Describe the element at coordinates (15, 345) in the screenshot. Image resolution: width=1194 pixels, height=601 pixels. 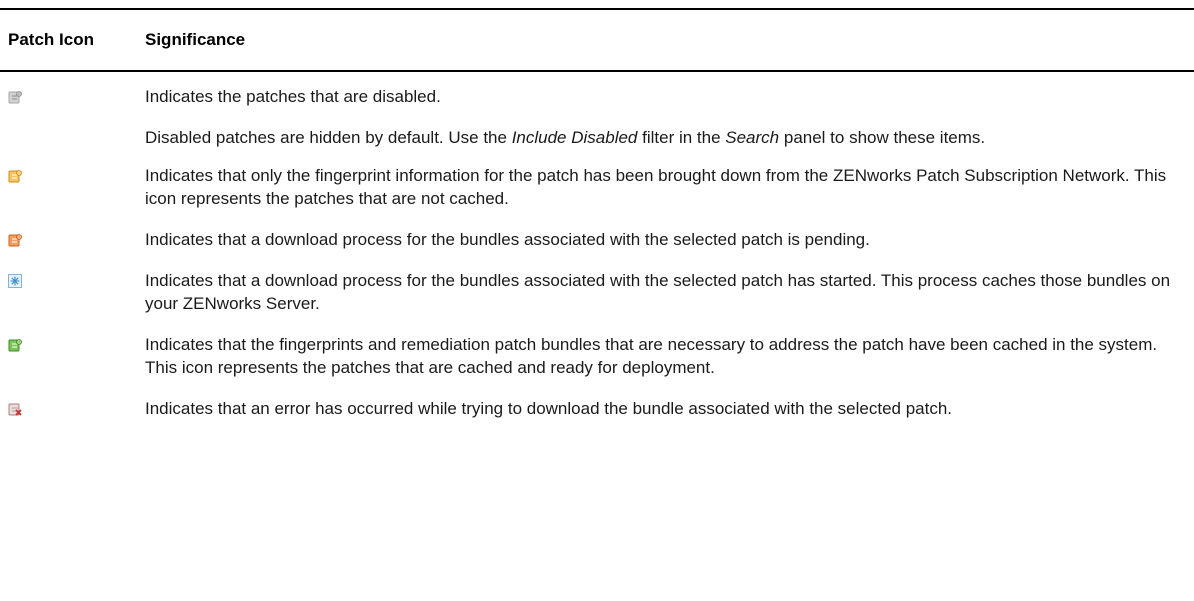
I see `cached-patch-icon` at that location.